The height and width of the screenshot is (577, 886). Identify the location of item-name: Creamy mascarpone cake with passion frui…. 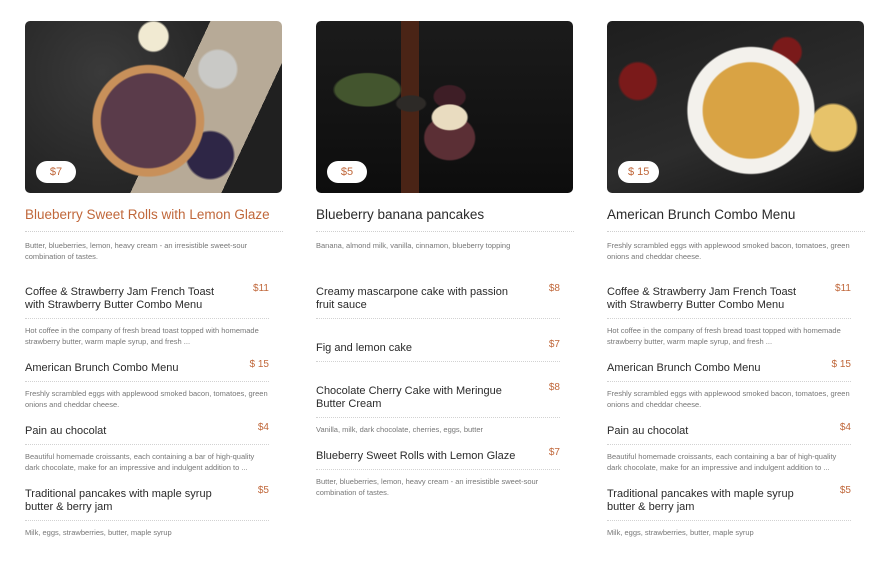
(420, 299).